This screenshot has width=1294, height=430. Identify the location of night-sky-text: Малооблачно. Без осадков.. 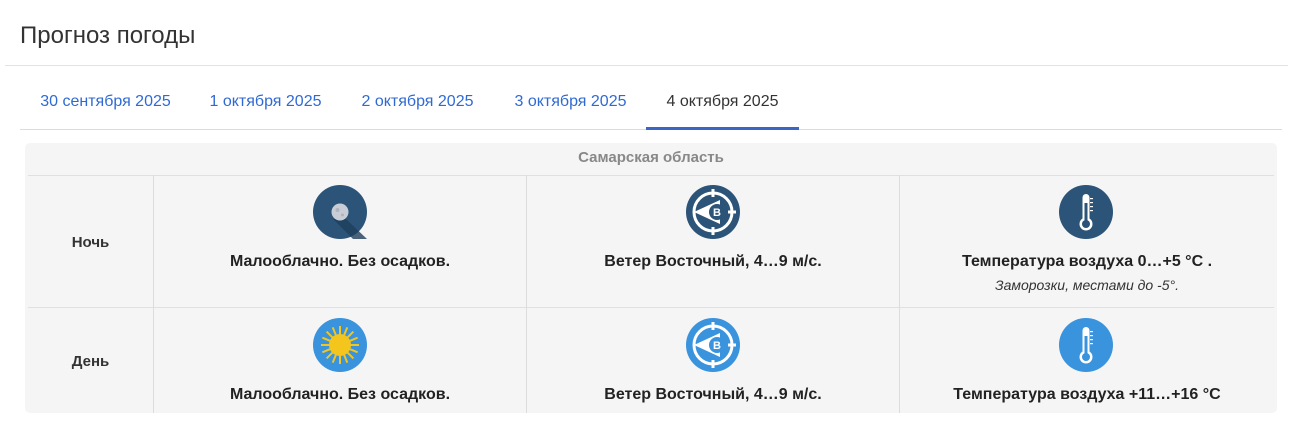
(340, 261).